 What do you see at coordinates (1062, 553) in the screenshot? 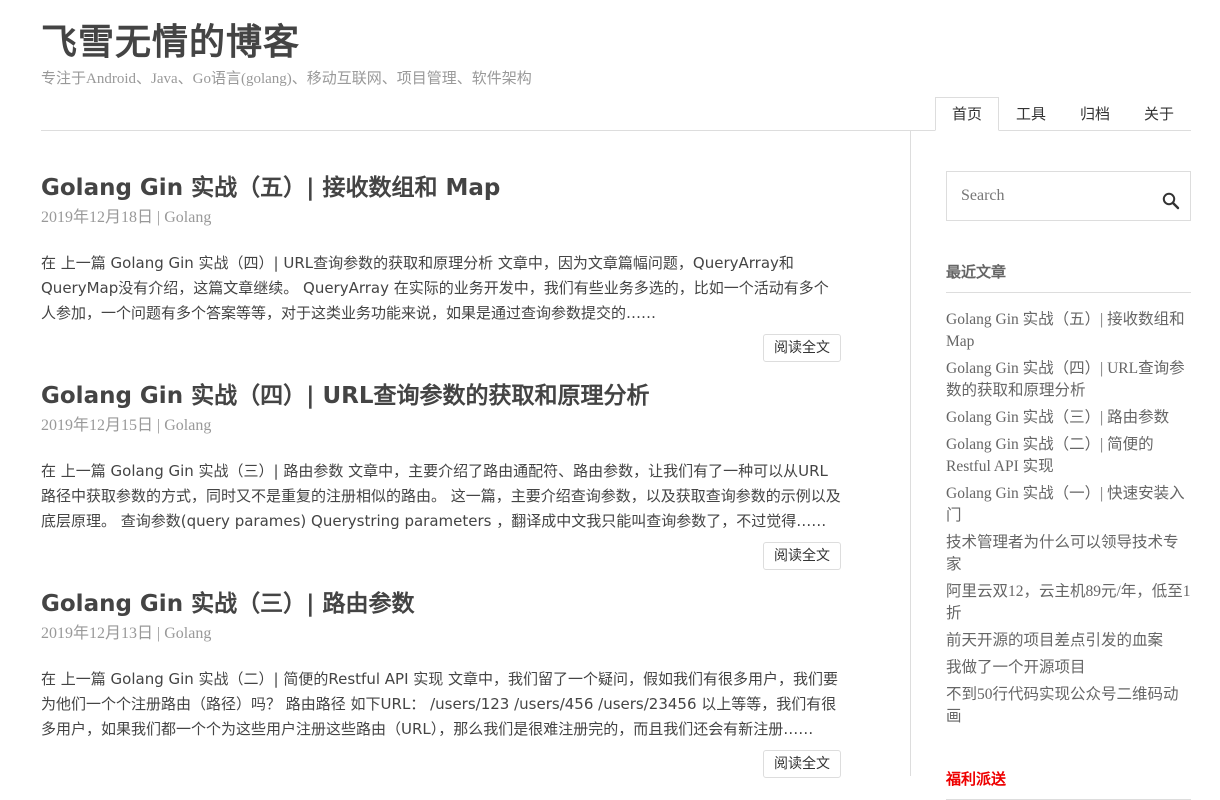
I see `recent-post-link: 技术管理者为什么可以领导技术专家` at bounding box center [1062, 553].